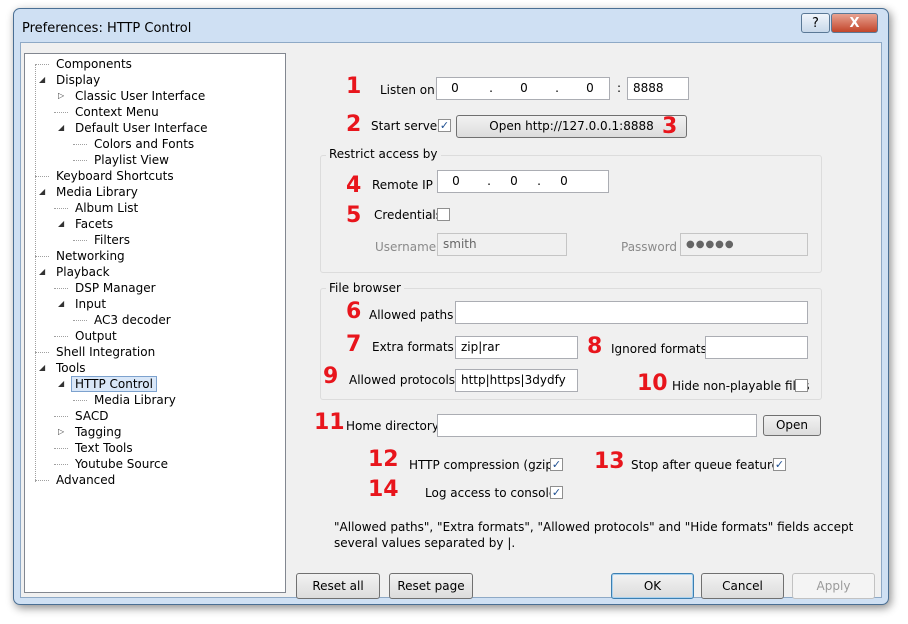 This screenshot has width=908, height=624. What do you see at coordinates (408, 215) in the screenshot?
I see `credentials-label: Credentials` at bounding box center [408, 215].